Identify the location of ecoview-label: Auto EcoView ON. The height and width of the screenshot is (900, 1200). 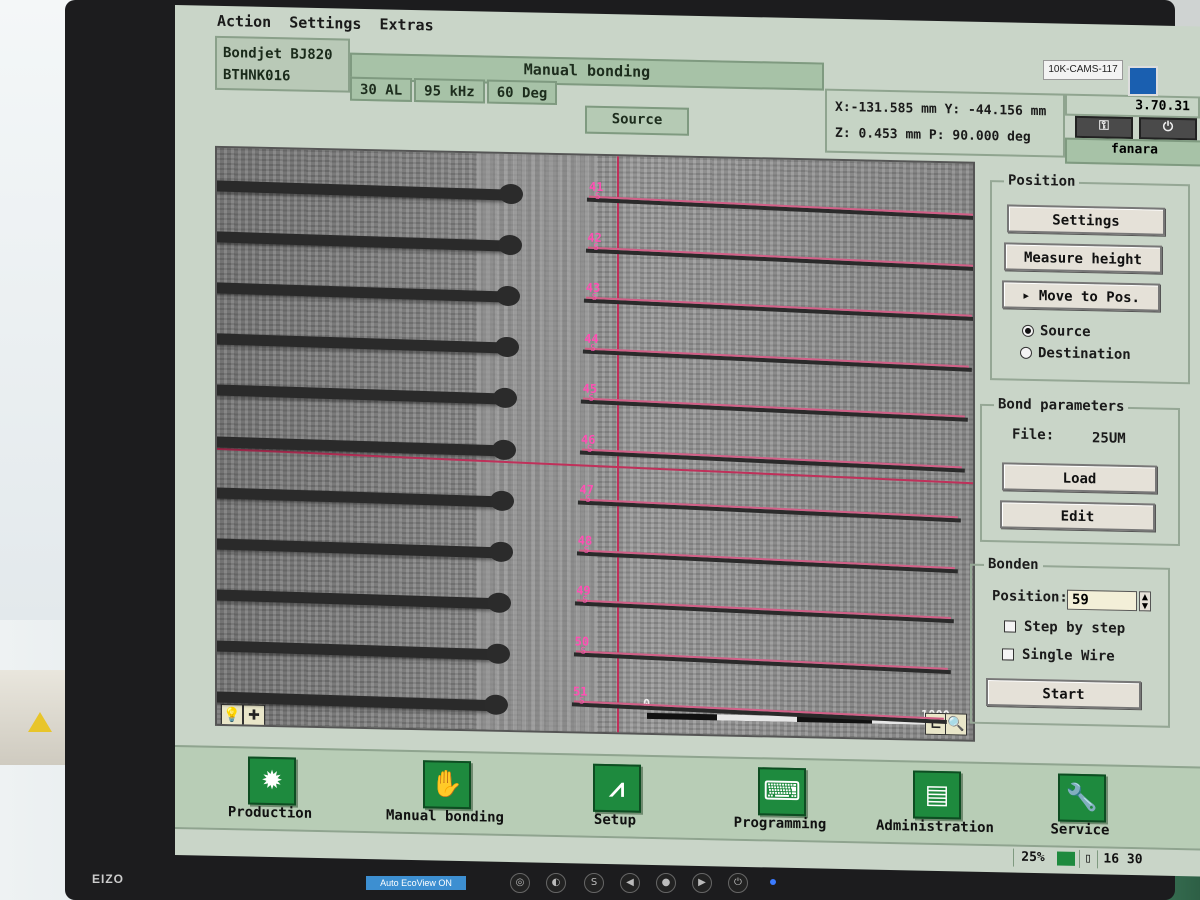
(416, 883).